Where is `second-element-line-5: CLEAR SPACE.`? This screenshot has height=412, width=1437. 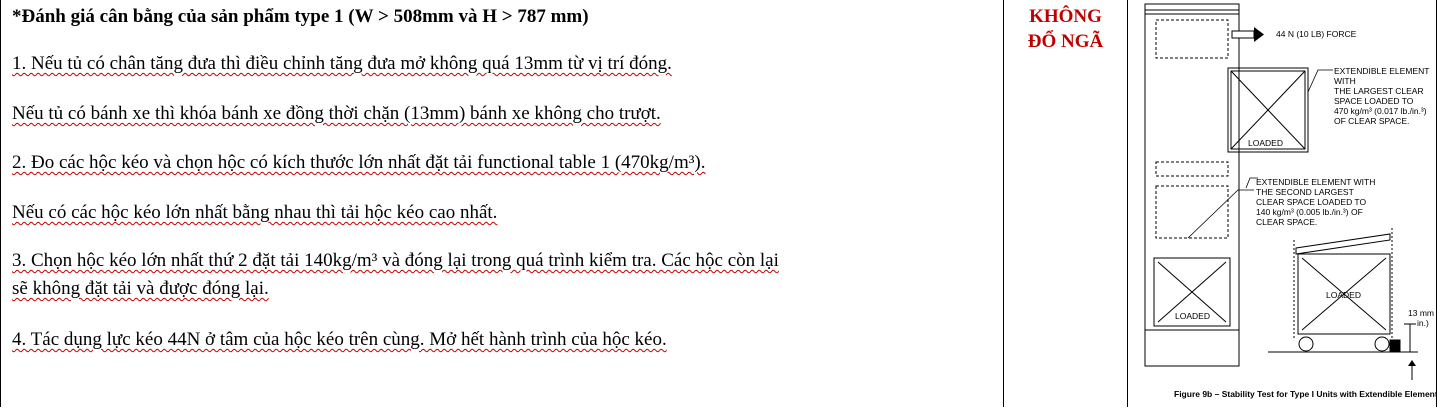
second-element-line-5: CLEAR SPACE. is located at coordinates (1286, 222).